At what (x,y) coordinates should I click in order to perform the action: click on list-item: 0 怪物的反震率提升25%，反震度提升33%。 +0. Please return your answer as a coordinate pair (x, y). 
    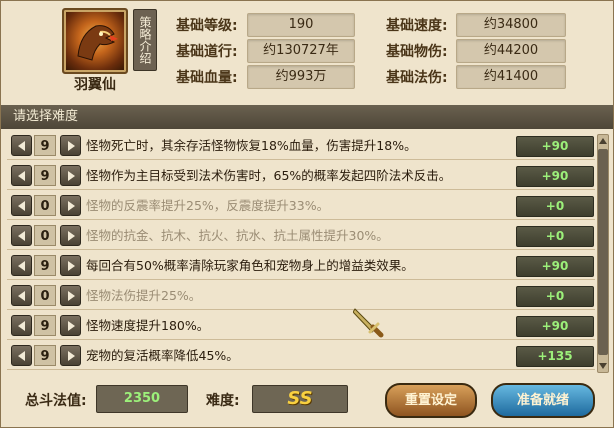
    Looking at the image, I should click on (301, 206).